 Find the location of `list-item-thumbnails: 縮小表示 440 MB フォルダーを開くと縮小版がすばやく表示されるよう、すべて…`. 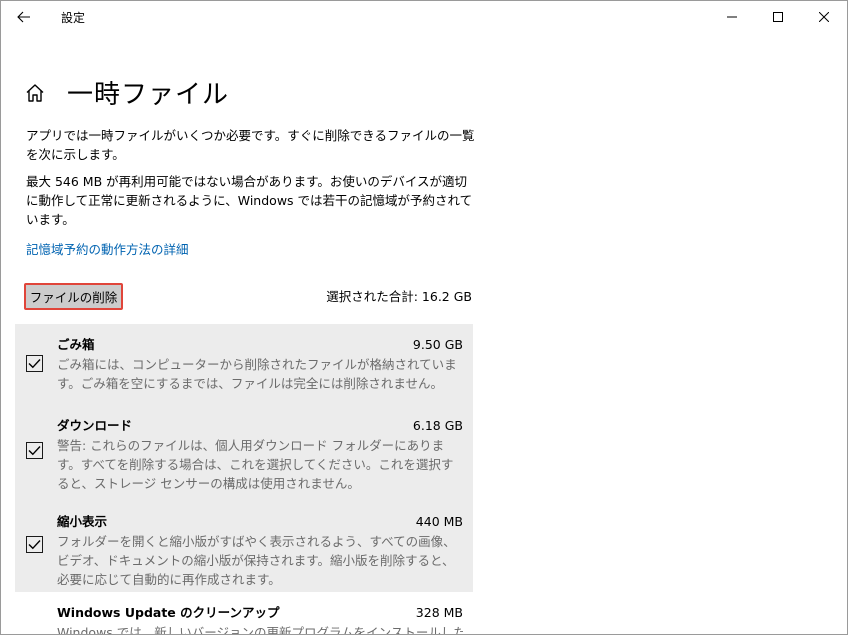

list-item-thumbnails: 縮小表示 440 MB フォルダーを開くと縮小版がすばやく表示されるよう、すべて… is located at coordinates (244, 546).